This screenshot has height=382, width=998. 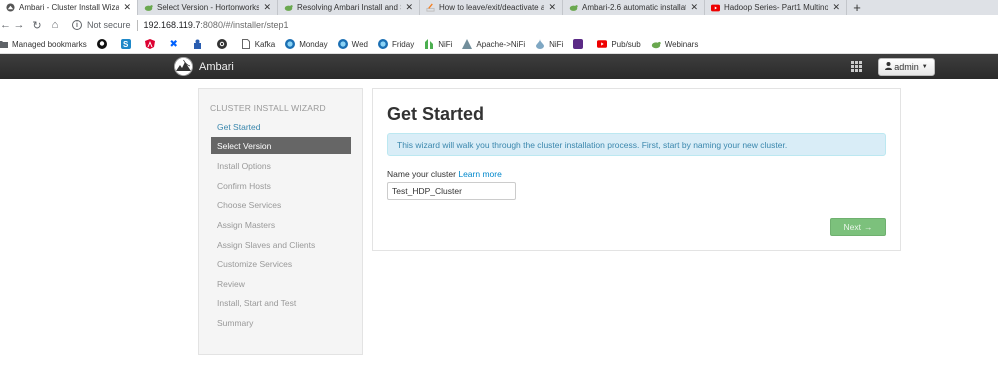 I want to click on stackoverflow-icon, so click(x=430, y=7).